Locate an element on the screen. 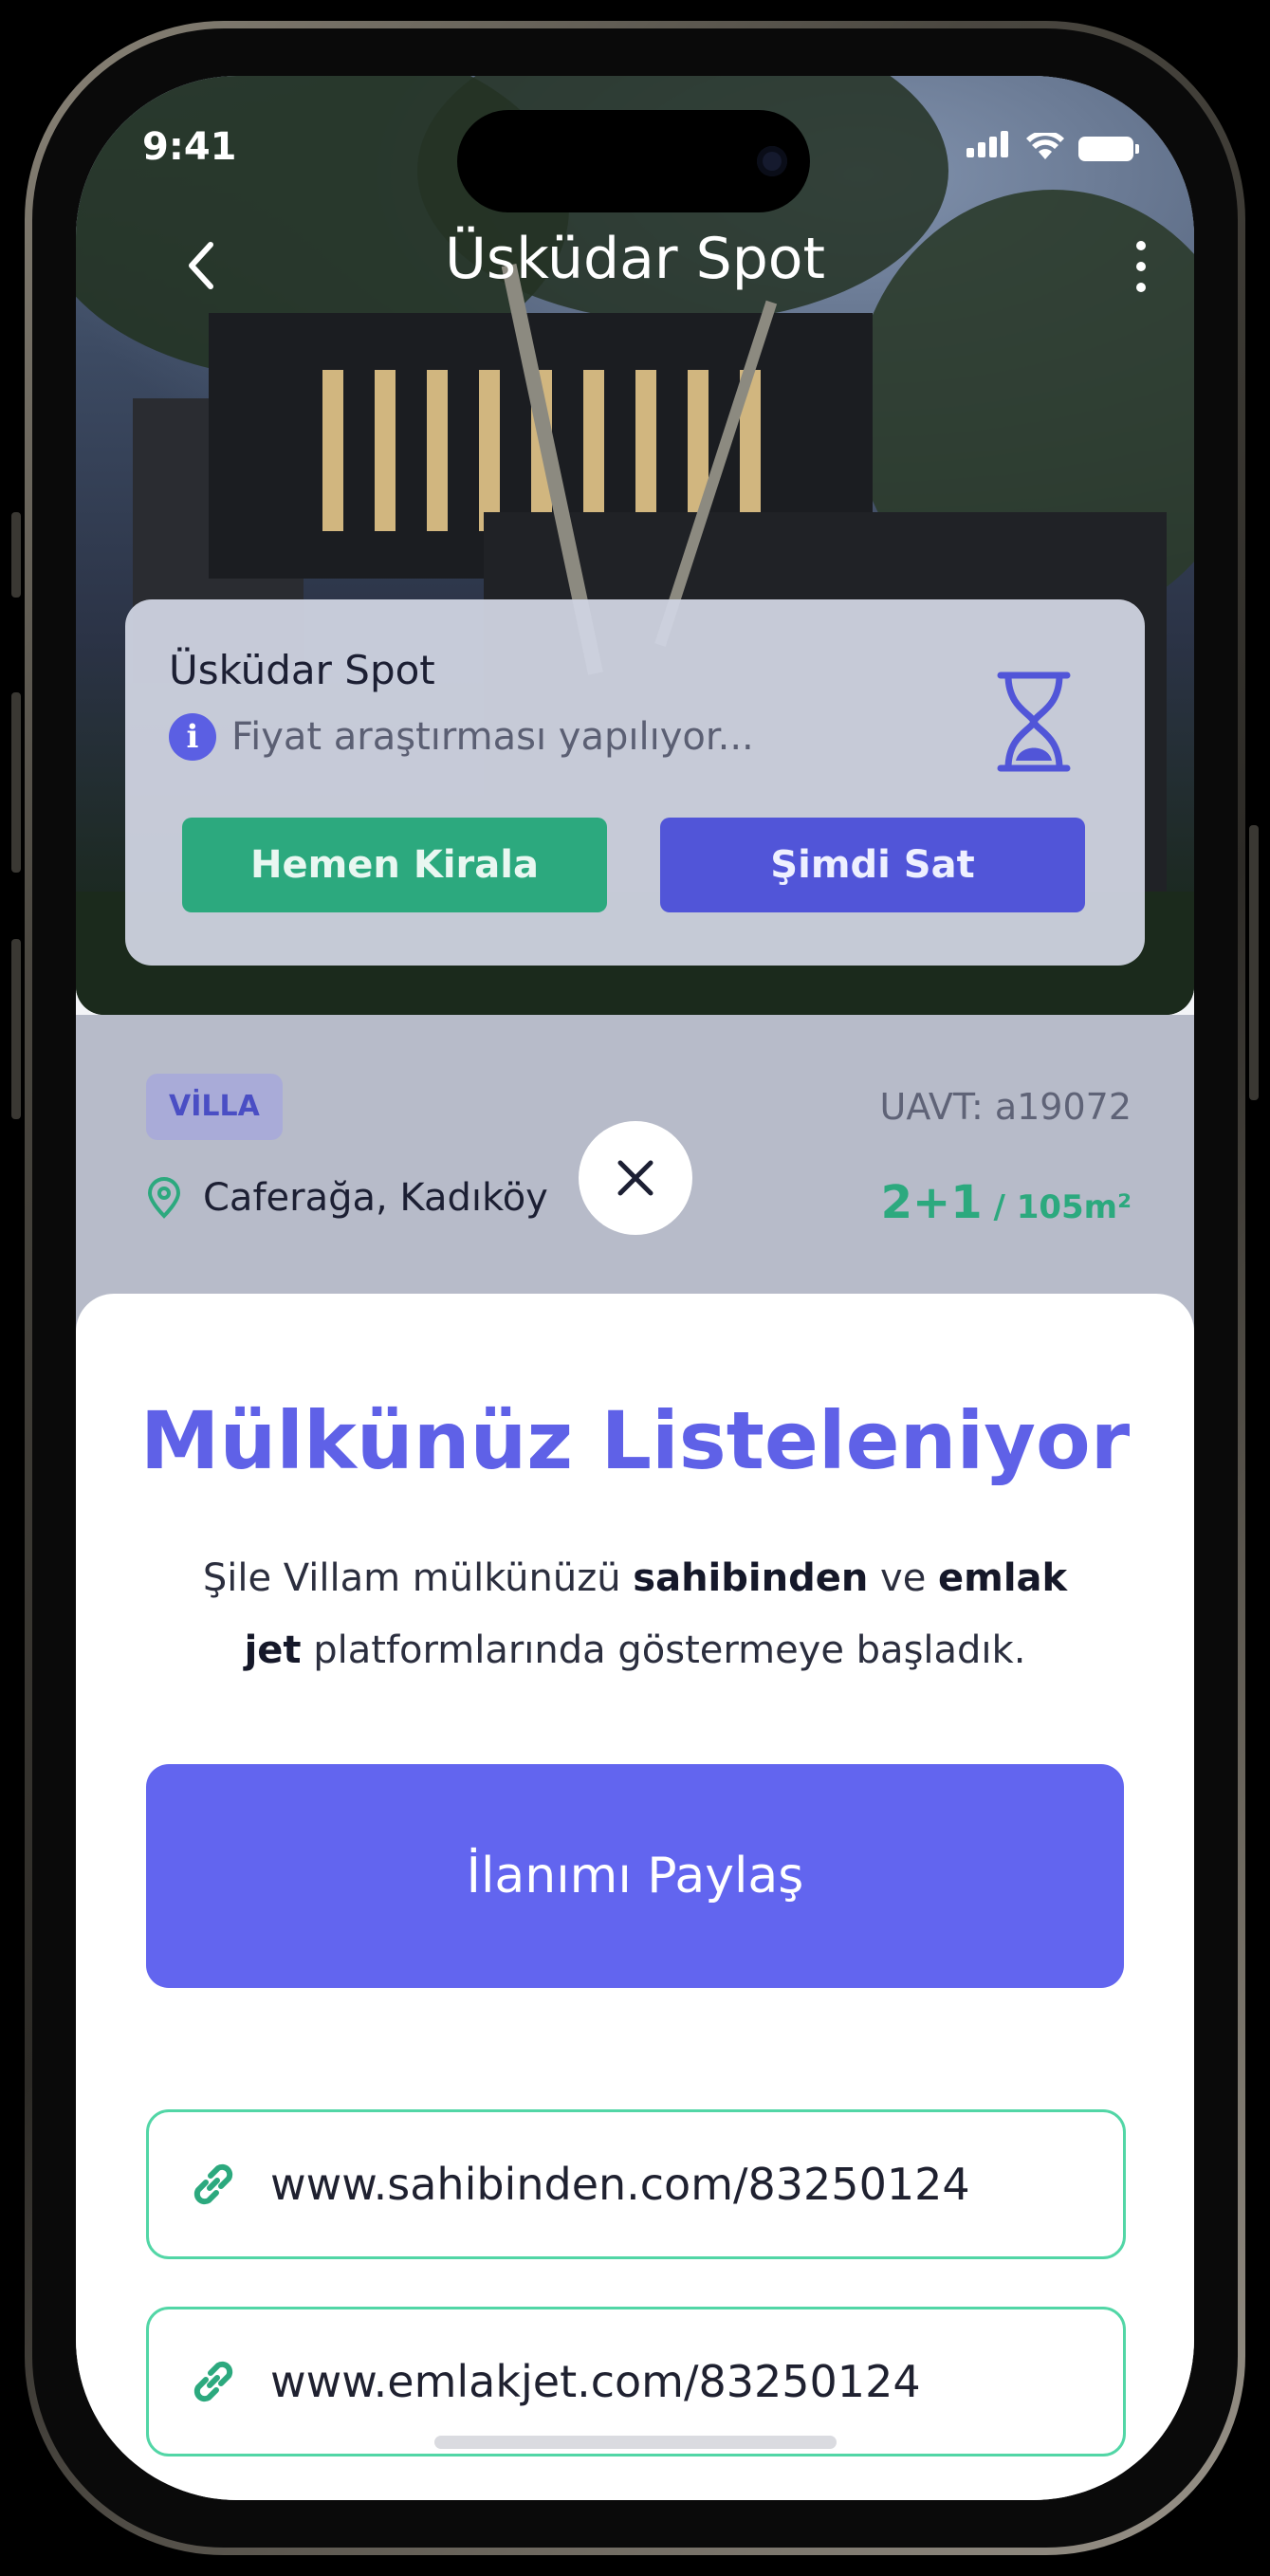 This screenshot has height=2576, width=1270. page-title: Üsküdar Spot is located at coordinates (635, 259).